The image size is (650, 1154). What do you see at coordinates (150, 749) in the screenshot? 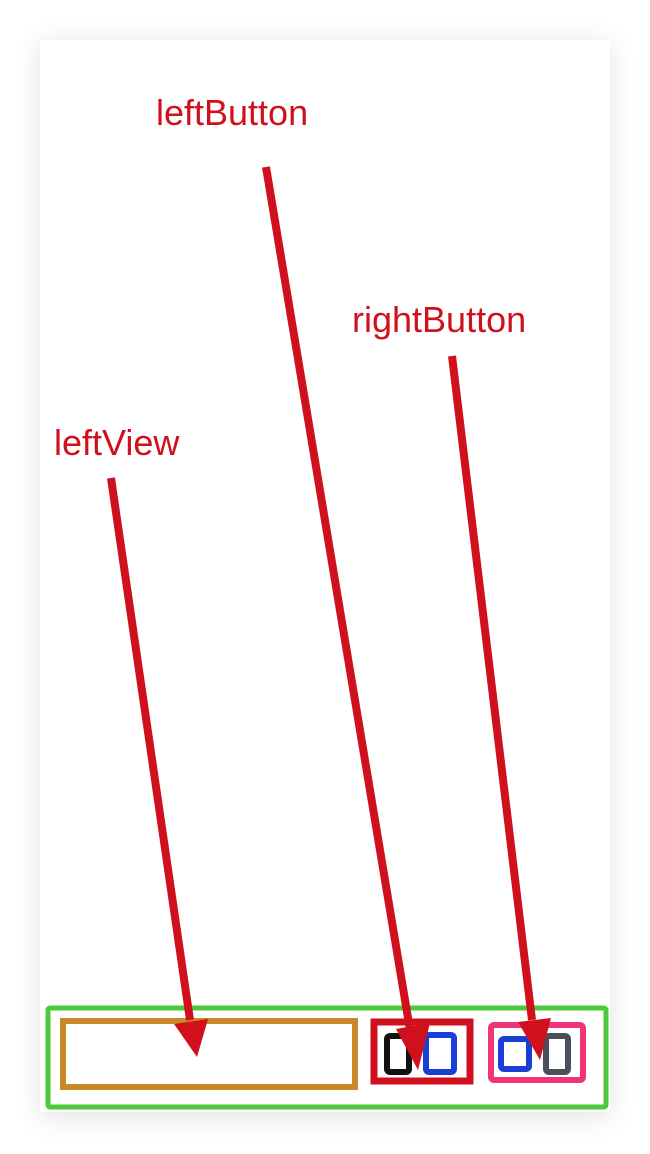
I see `left-view-arrow-line` at bounding box center [150, 749].